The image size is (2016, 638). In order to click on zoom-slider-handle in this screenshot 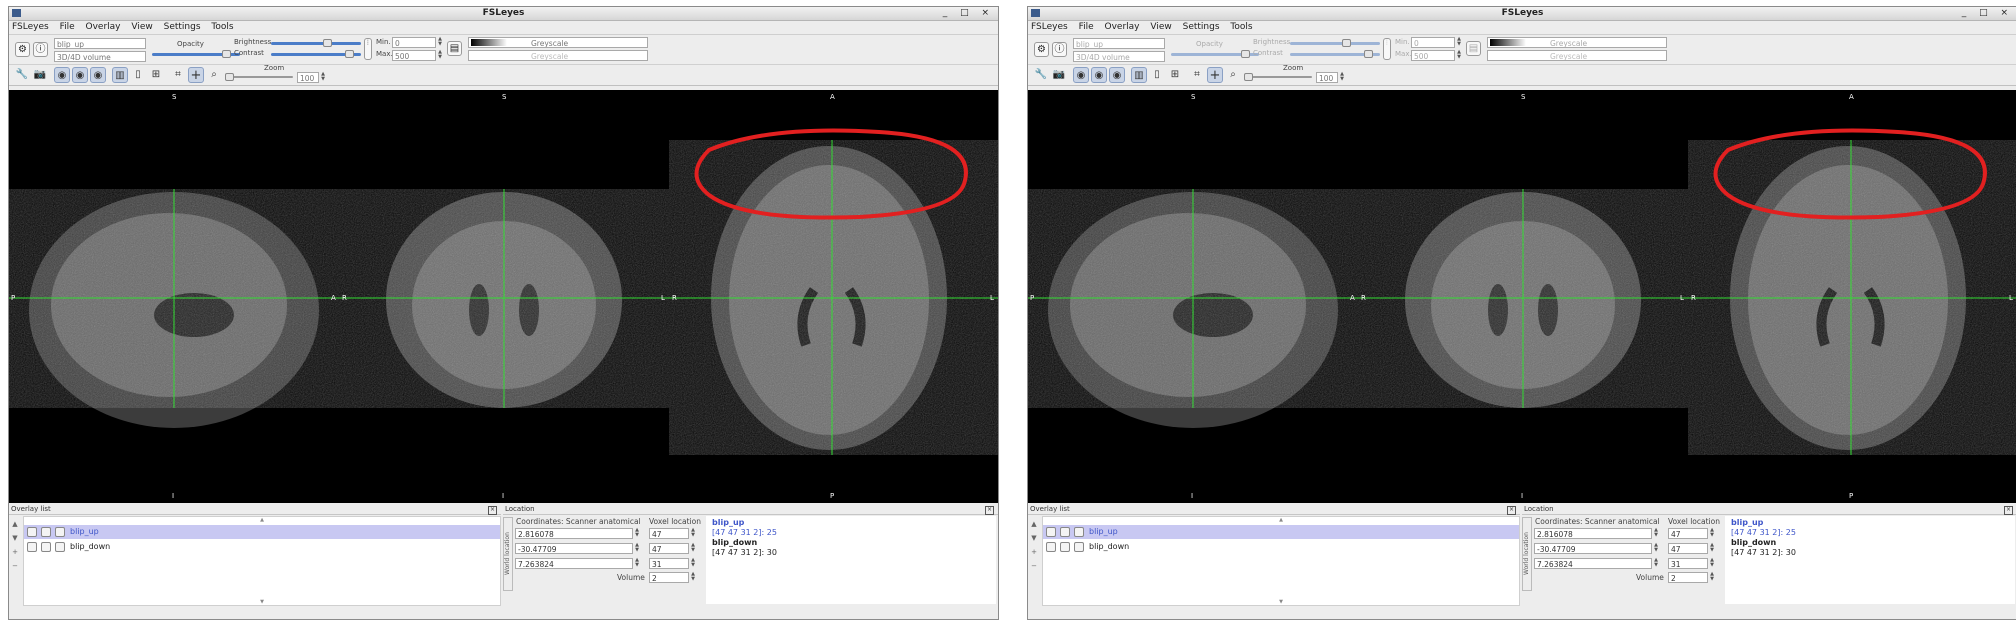, I will do `click(1248, 77)`.